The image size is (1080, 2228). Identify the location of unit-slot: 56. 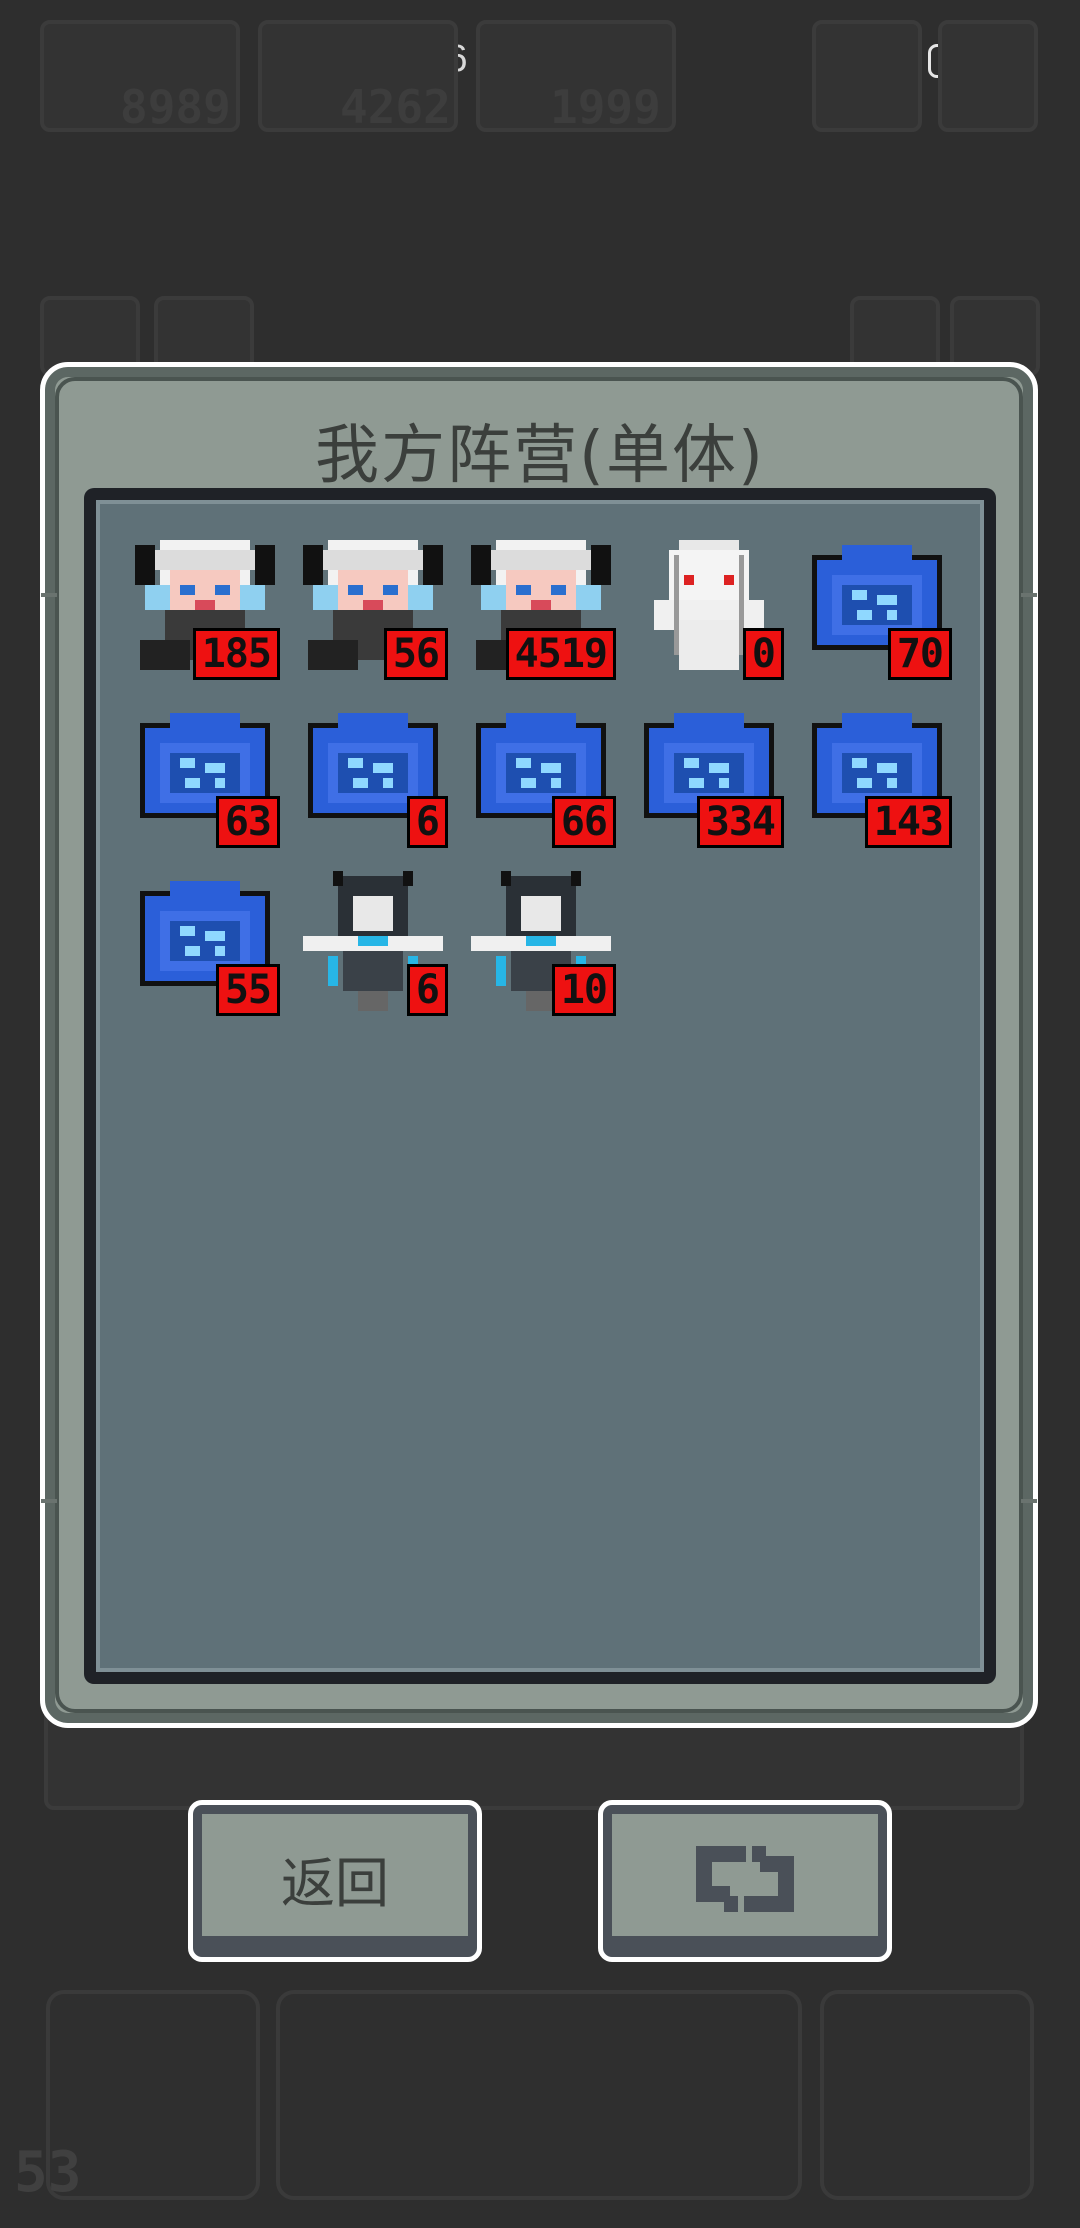
(373, 605).